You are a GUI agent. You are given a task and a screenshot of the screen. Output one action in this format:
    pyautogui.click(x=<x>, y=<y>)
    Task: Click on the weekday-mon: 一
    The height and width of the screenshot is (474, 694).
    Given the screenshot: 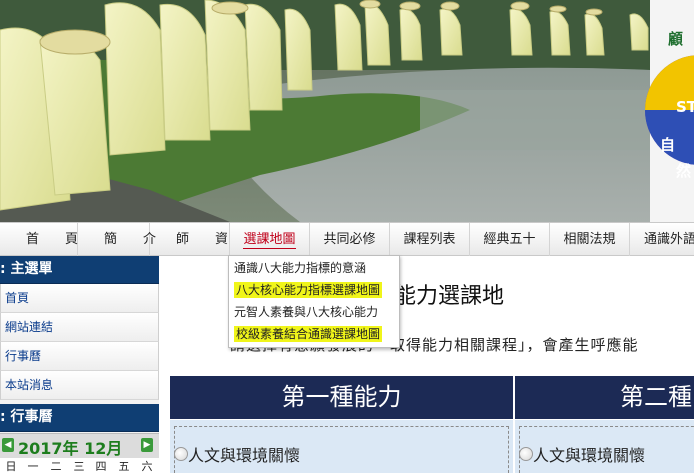 What is the action you would take?
    pyautogui.click(x=33, y=466)
    